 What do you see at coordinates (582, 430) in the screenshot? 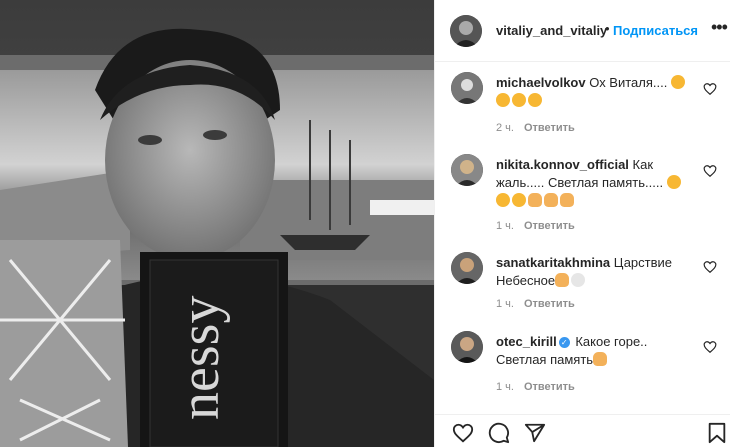
I see `post-actions` at bounding box center [582, 430].